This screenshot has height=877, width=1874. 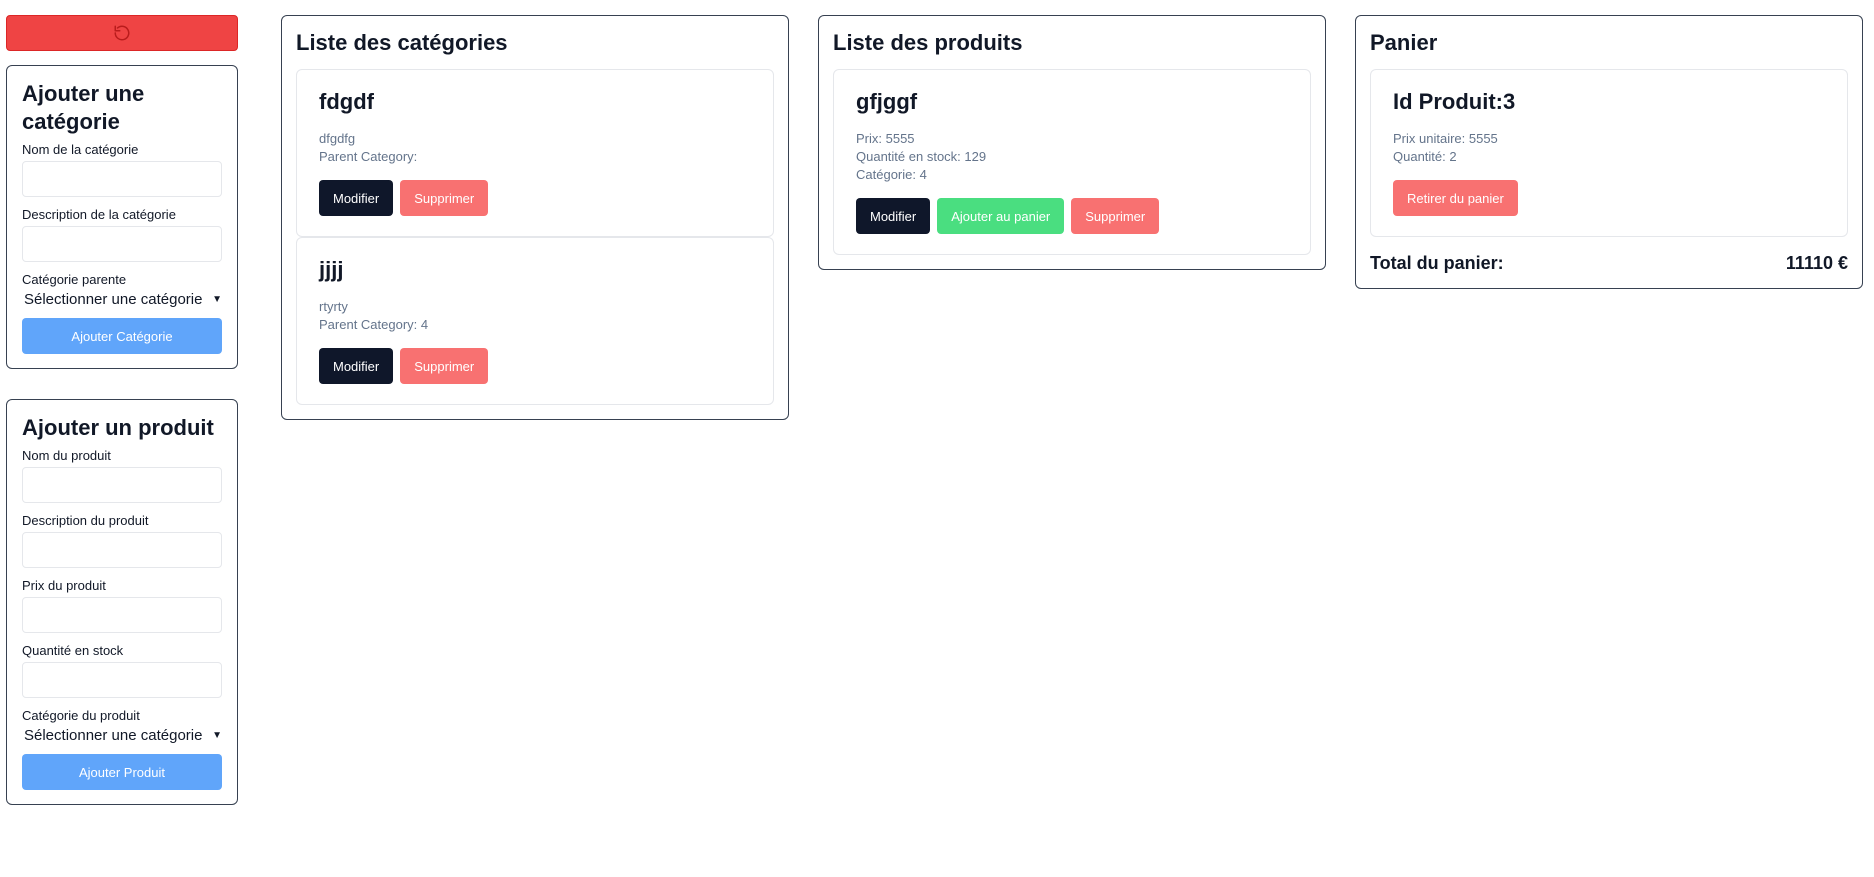 What do you see at coordinates (1816, 263) in the screenshot?
I see `cart-total-value: 11110 €` at bounding box center [1816, 263].